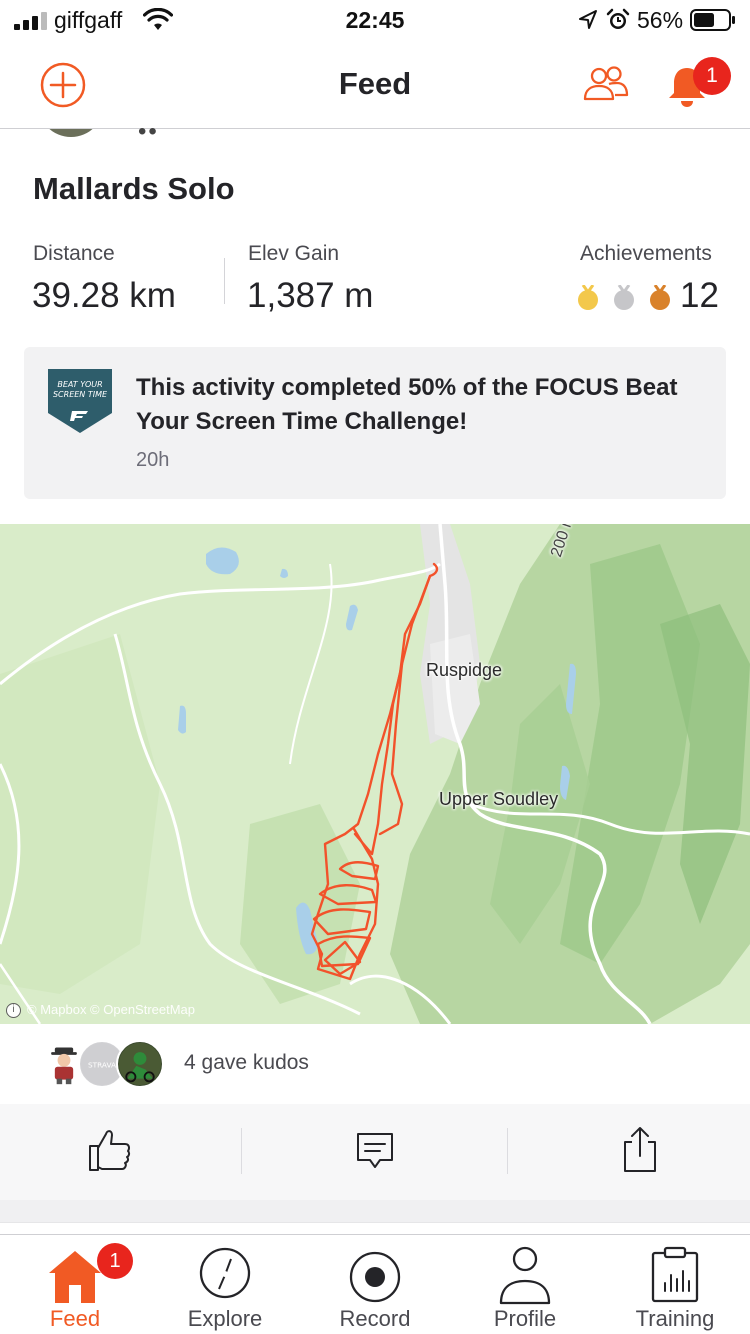 The height and width of the screenshot is (1334, 750). I want to click on tab-label-training: Training, so click(675, 1318).